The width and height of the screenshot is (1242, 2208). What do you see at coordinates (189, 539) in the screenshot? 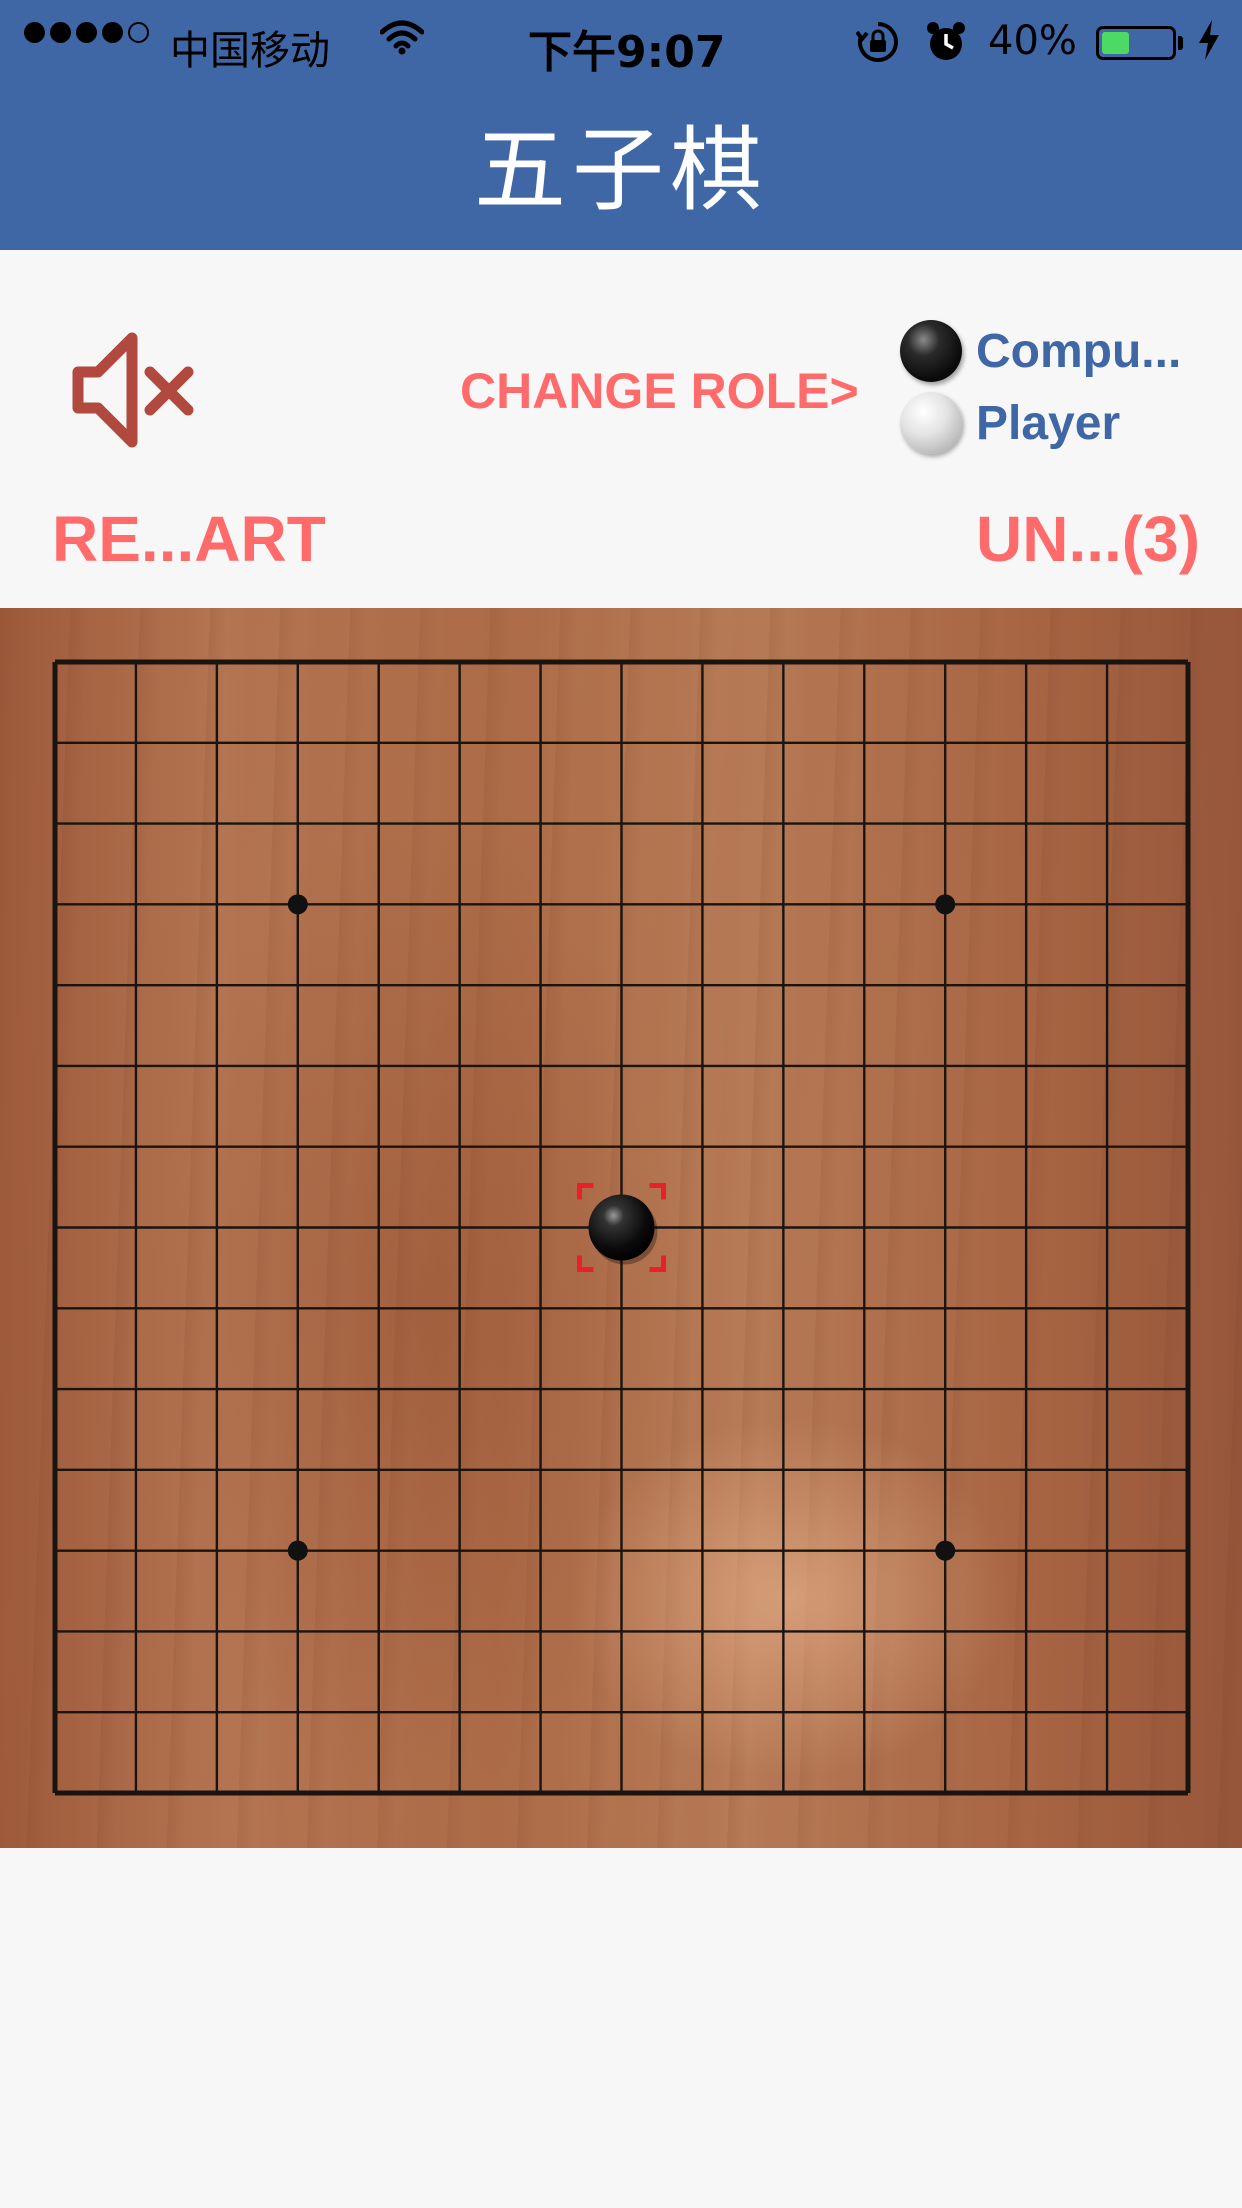
I see `restart-button: RE...ART` at bounding box center [189, 539].